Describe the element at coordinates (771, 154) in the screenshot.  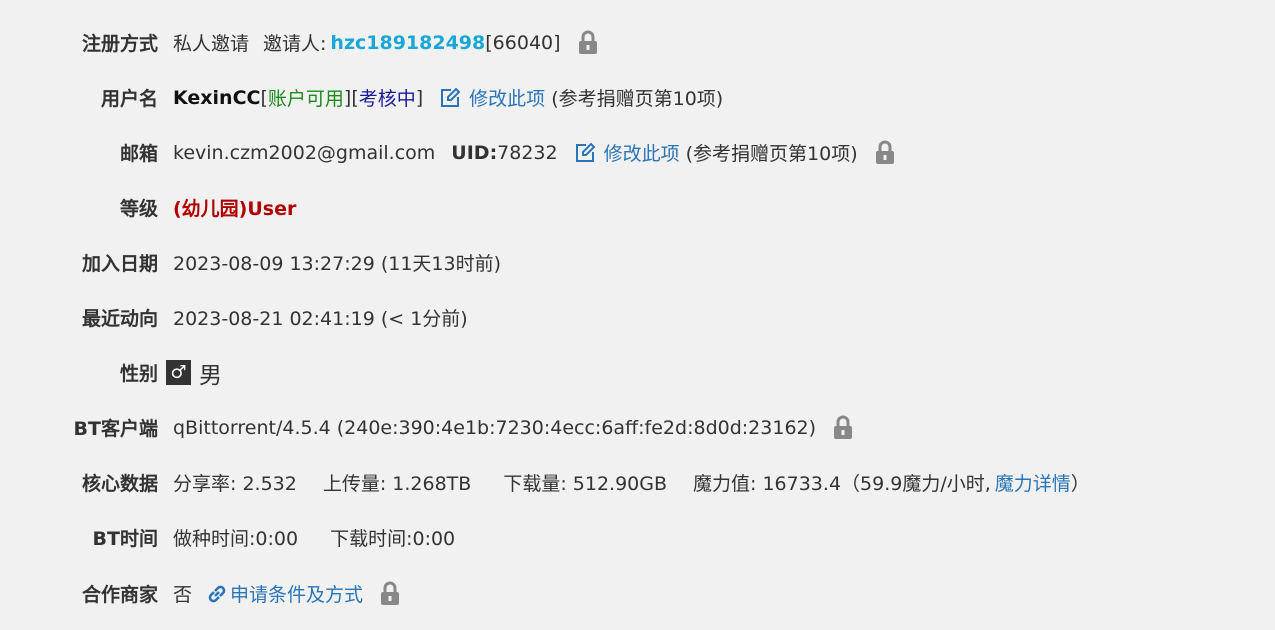
I see `edit-email-note: (参考捐赠页第10项)` at that location.